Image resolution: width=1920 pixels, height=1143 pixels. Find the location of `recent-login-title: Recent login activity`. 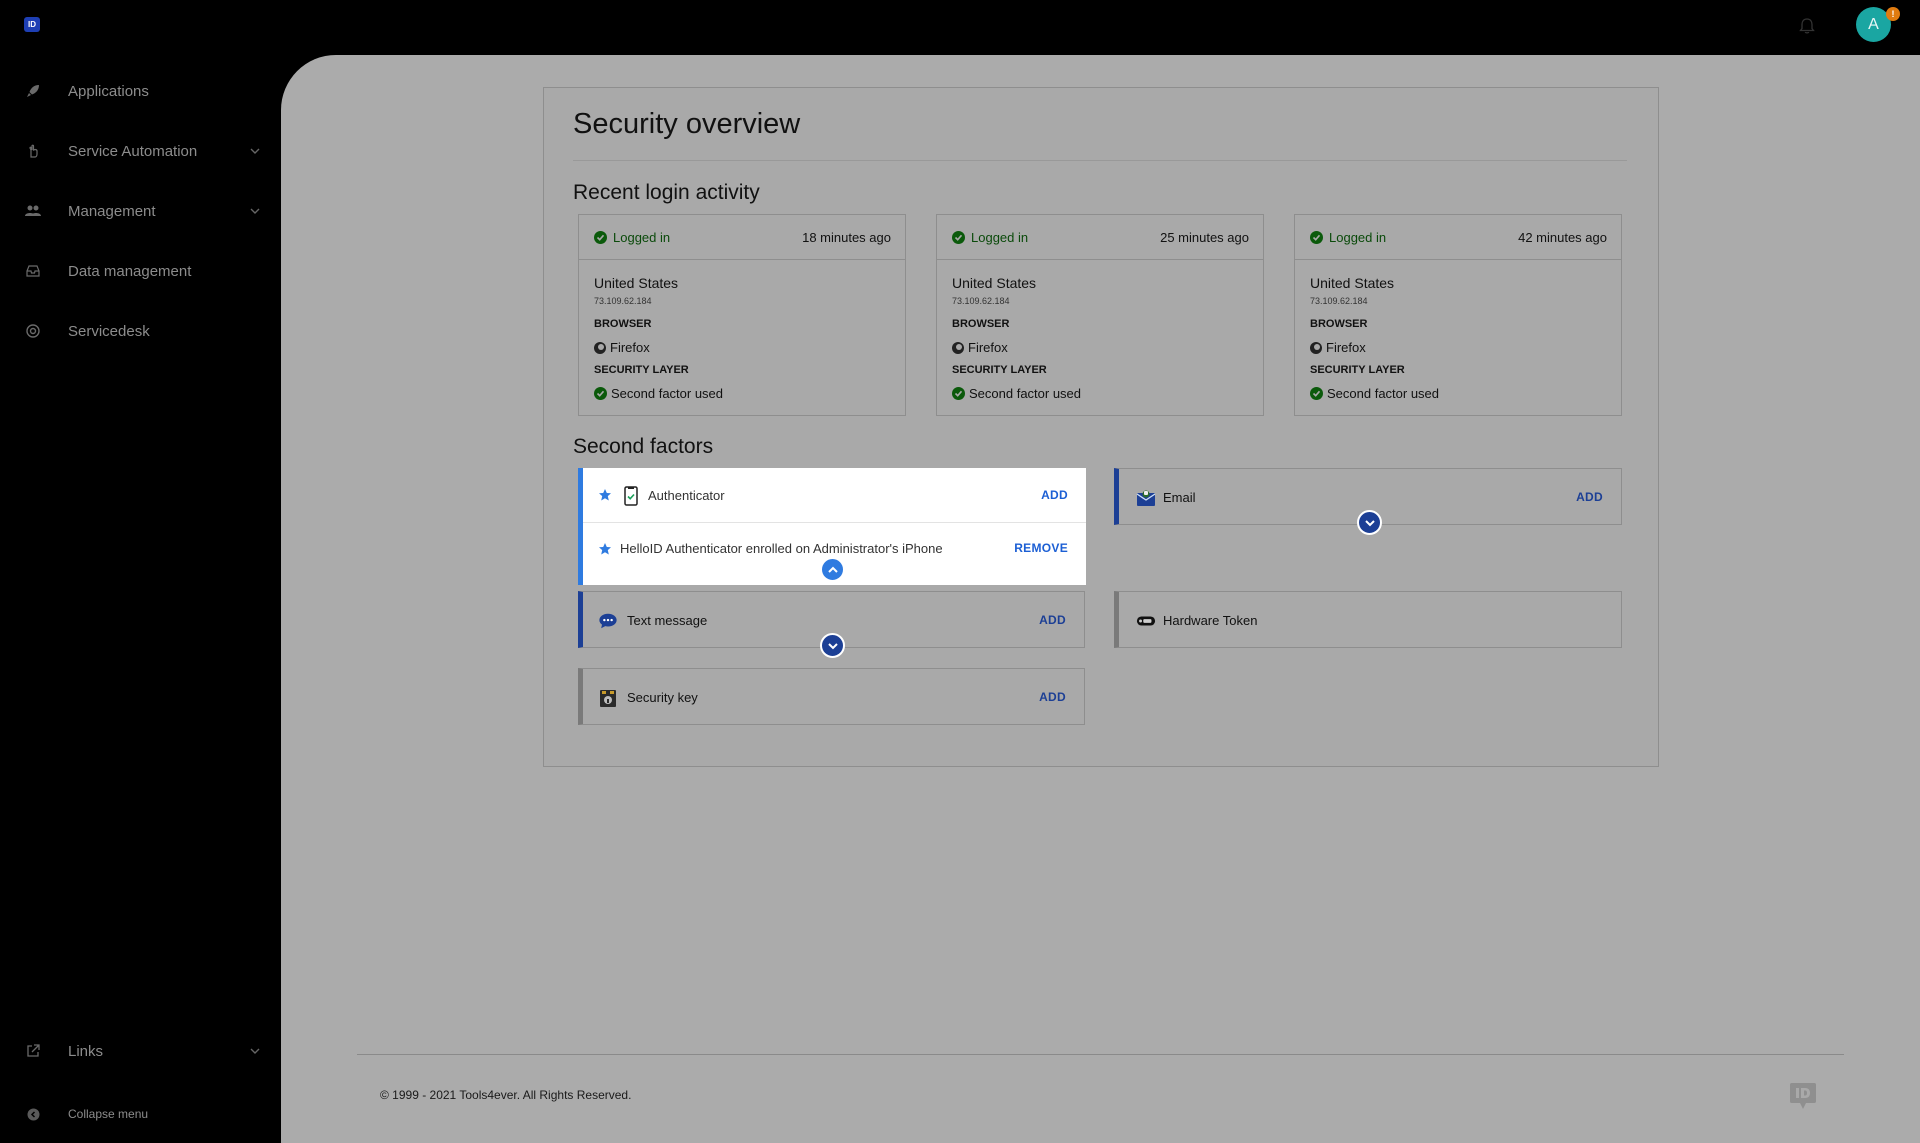

recent-login-title: Recent login activity is located at coordinates (666, 192).